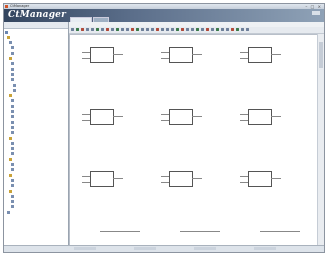 The height and width of the screenshot is (259, 329). What do you see at coordinates (320, 140) in the screenshot?
I see `vertical-scrollbar` at bounding box center [320, 140].